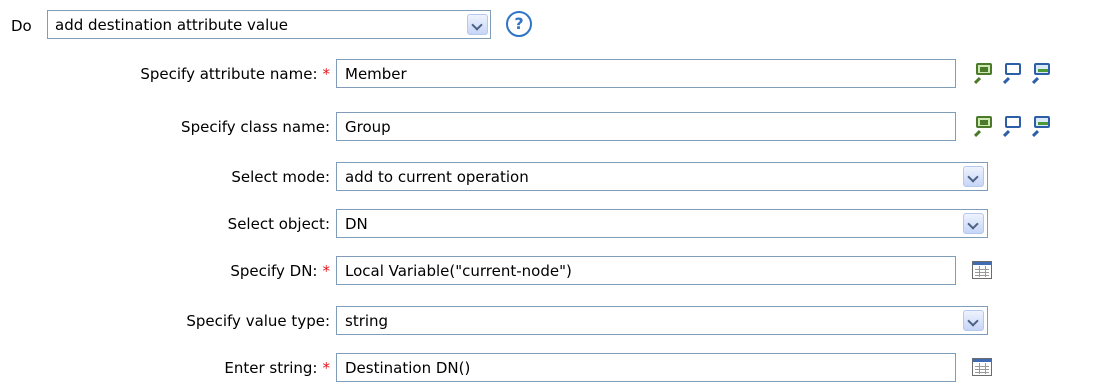 This screenshot has height=383, width=1094. What do you see at coordinates (984, 74) in the screenshot?
I see `browse-attribute-icon` at bounding box center [984, 74].